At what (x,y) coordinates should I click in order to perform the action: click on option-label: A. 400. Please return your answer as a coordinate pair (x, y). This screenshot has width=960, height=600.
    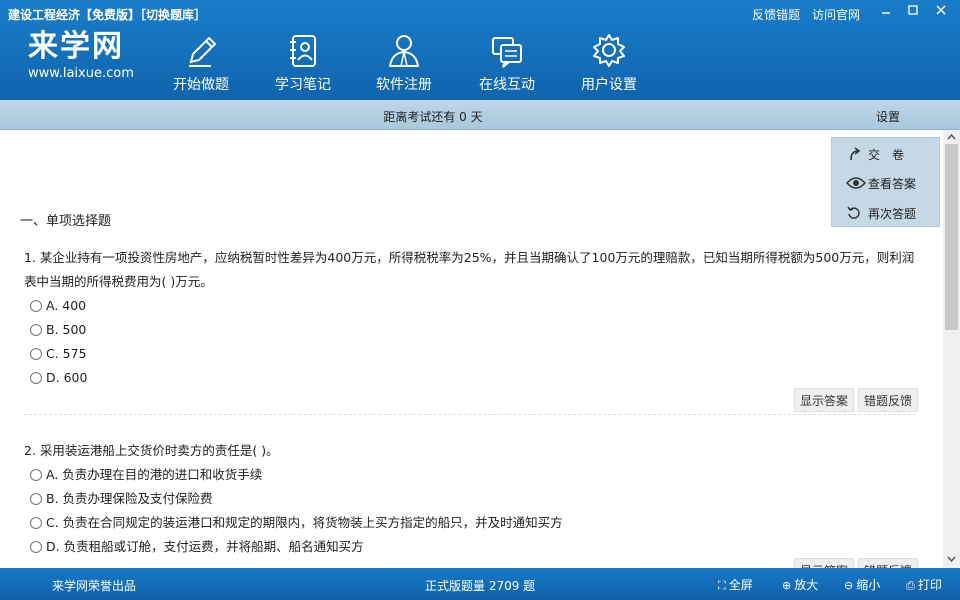
    Looking at the image, I should click on (66, 305).